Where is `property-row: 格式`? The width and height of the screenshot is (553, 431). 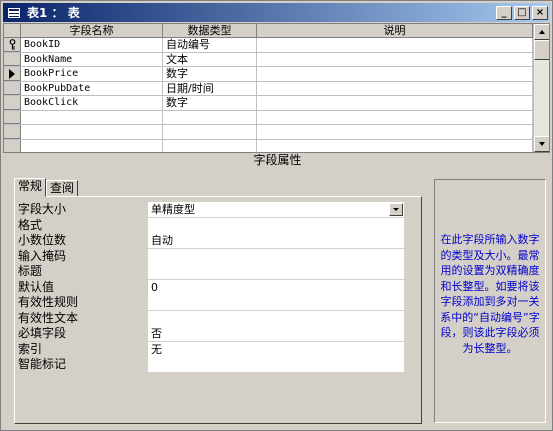
property-row: 格式 is located at coordinates (211, 225).